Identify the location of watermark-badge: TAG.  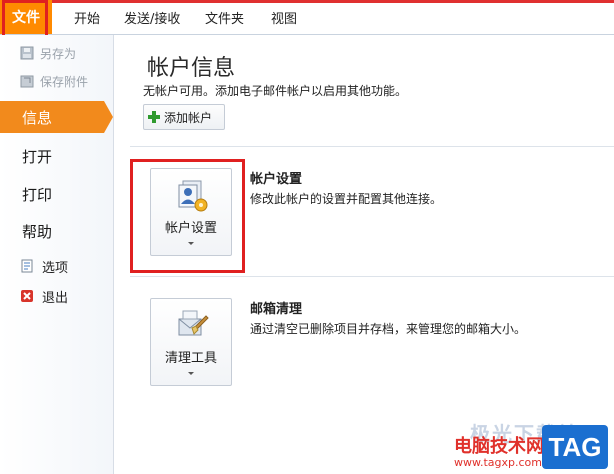
(575, 447).